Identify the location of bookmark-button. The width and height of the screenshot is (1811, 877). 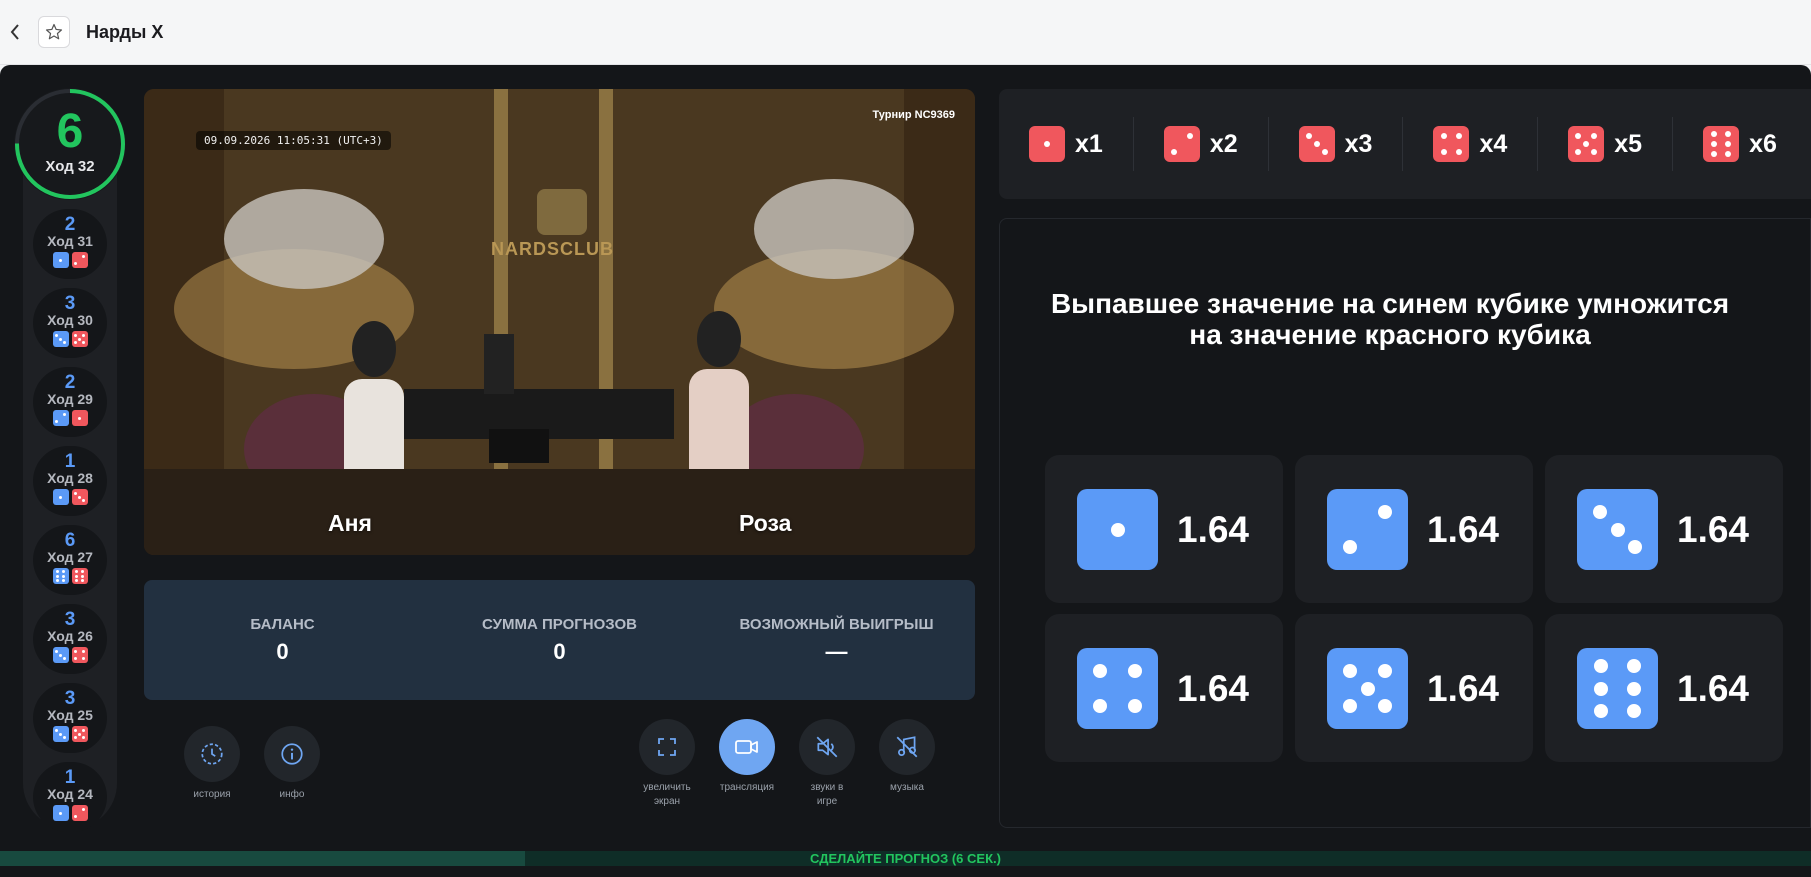
(54, 32).